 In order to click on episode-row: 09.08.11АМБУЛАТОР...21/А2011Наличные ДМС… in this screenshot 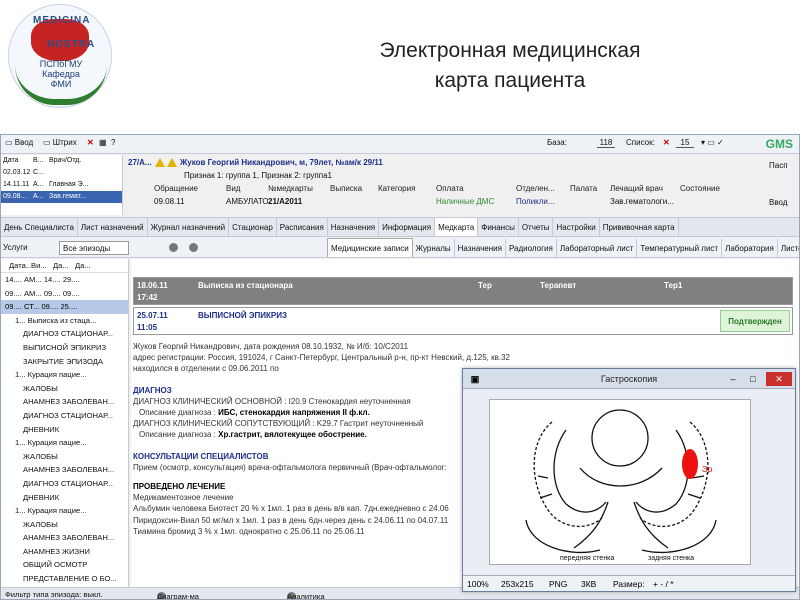, I will do `click(442, 202)`.